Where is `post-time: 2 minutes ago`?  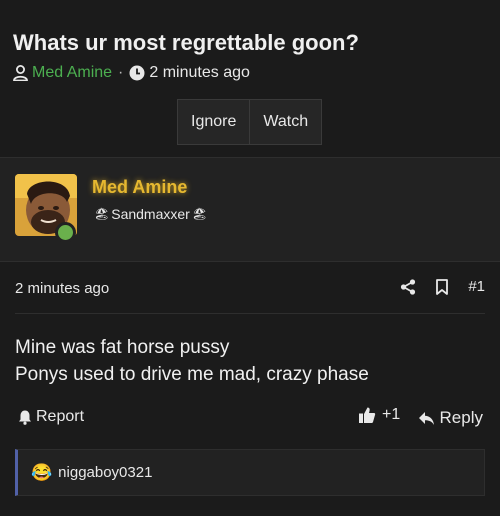
post-time: 2 minutes ago is located at coordinates (62, 288).